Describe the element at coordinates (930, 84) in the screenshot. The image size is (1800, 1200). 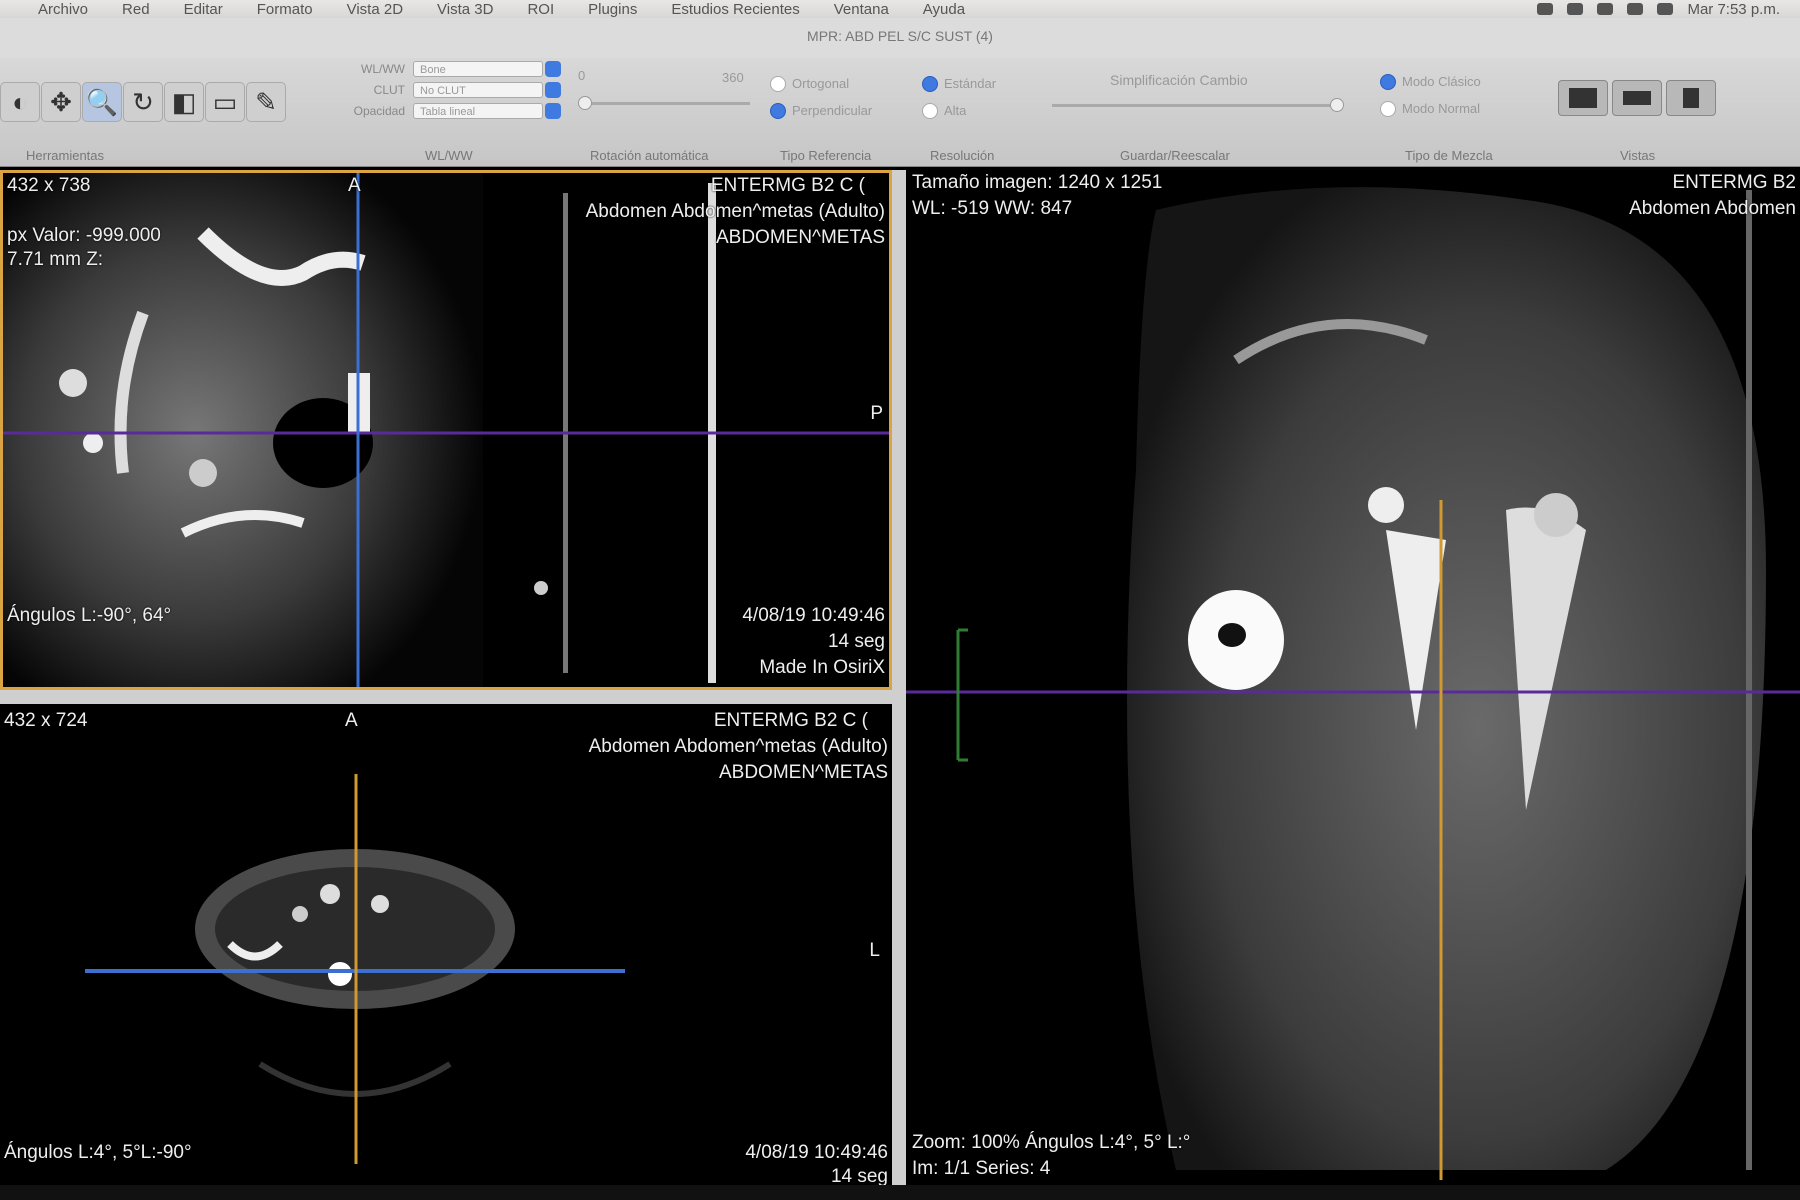
I see `res-estandar-radio` at that location.